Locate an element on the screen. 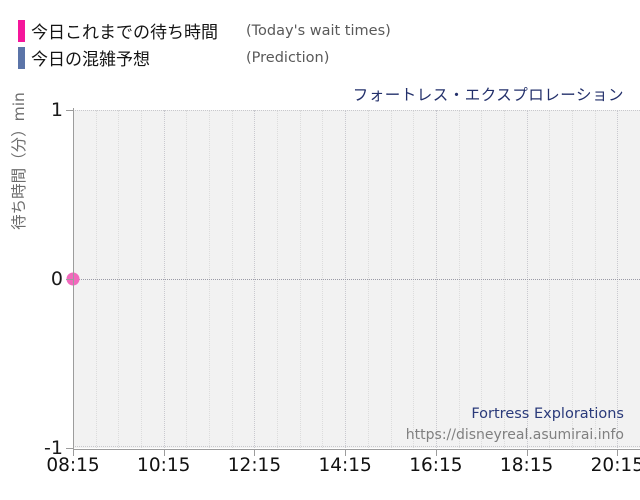  plot-top-edge is located at coordinates (356, 111).